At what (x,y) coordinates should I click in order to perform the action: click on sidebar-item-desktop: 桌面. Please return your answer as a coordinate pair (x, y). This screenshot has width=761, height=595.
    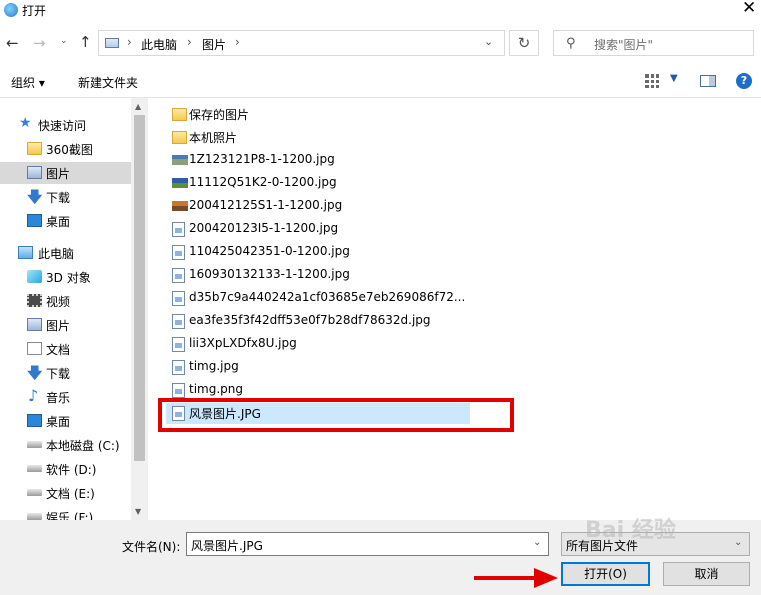
    Looking at the image, I should click on (65, 421).